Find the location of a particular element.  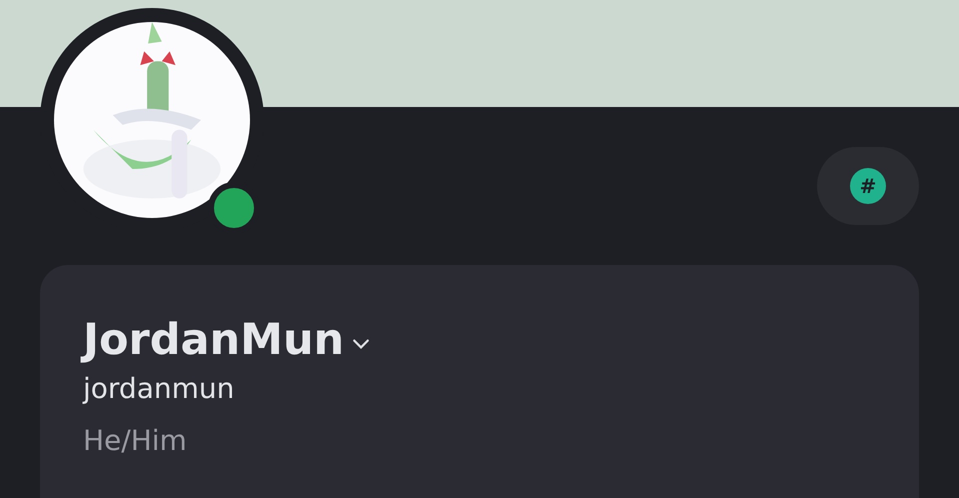

display-name: JordanMun is located at coordinates (213, 340).